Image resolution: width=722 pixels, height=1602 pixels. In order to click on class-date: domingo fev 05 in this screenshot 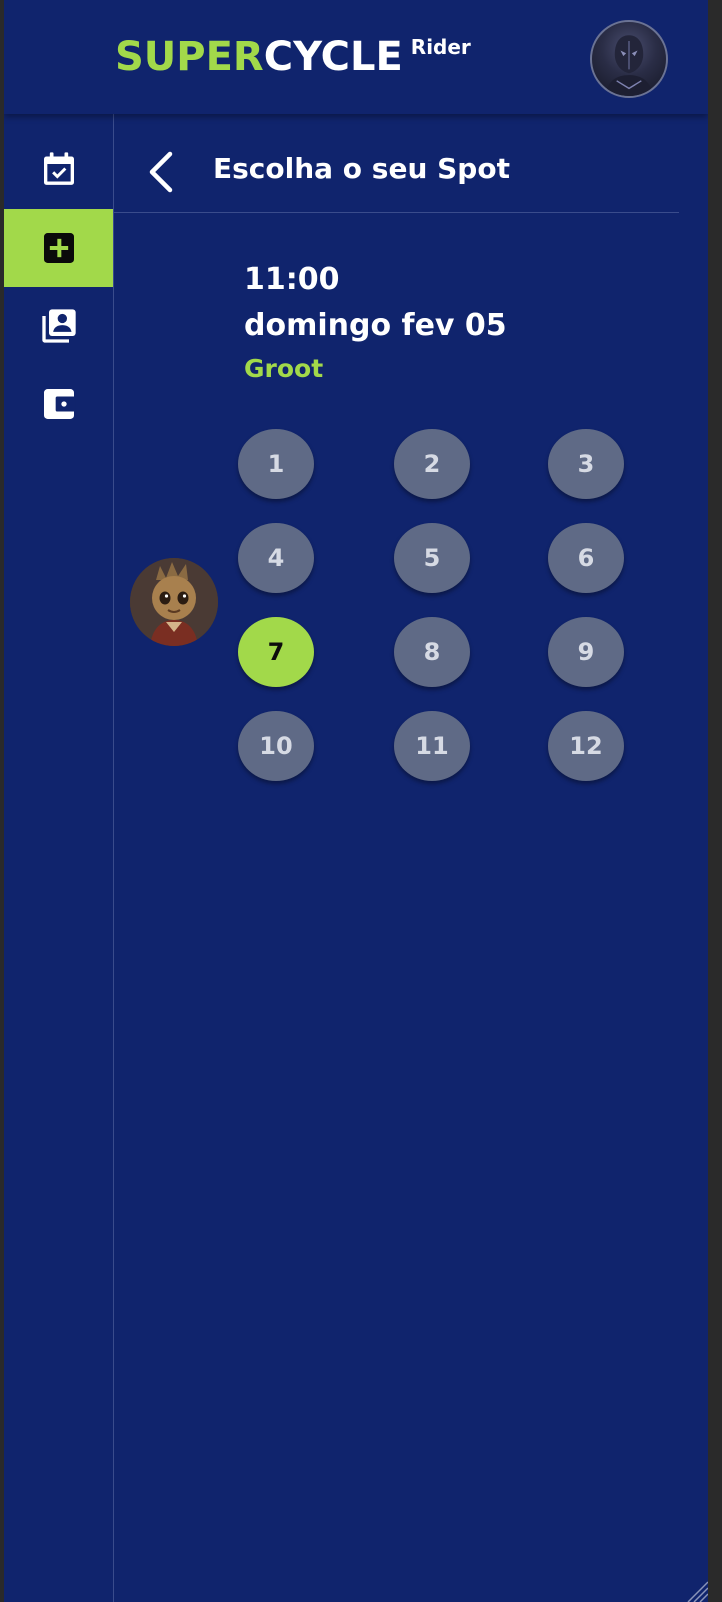, I will do `click(375, 325)`.